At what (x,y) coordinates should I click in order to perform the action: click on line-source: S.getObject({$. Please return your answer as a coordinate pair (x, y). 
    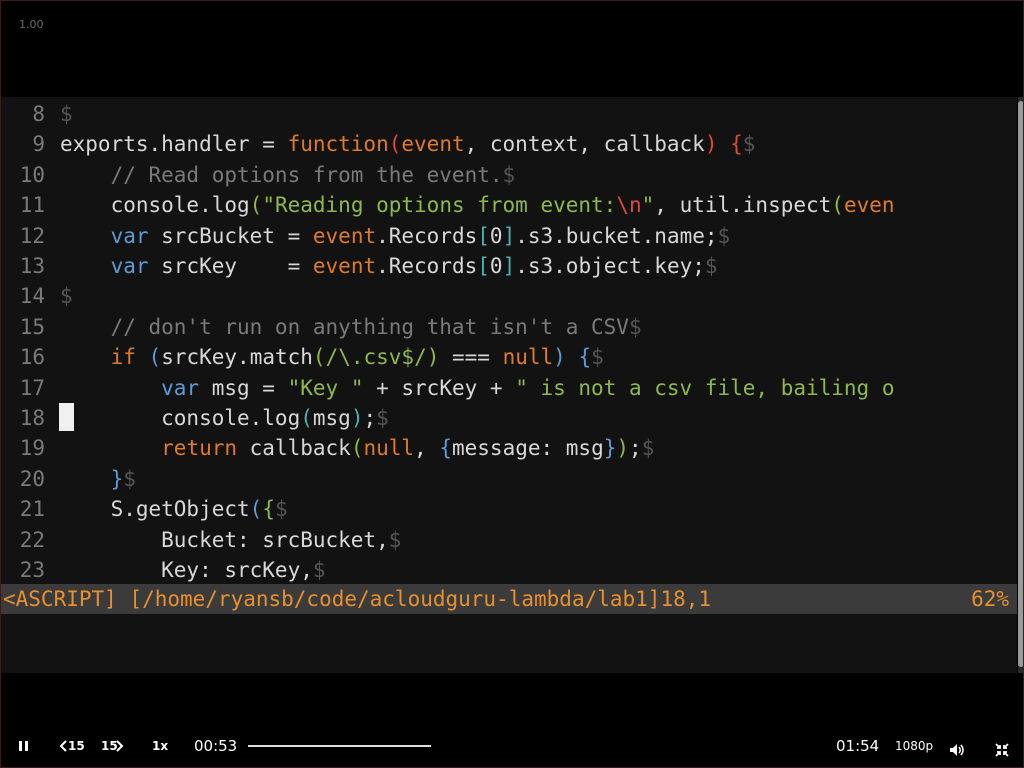
    Looking at the image, I should click on (174, 509).